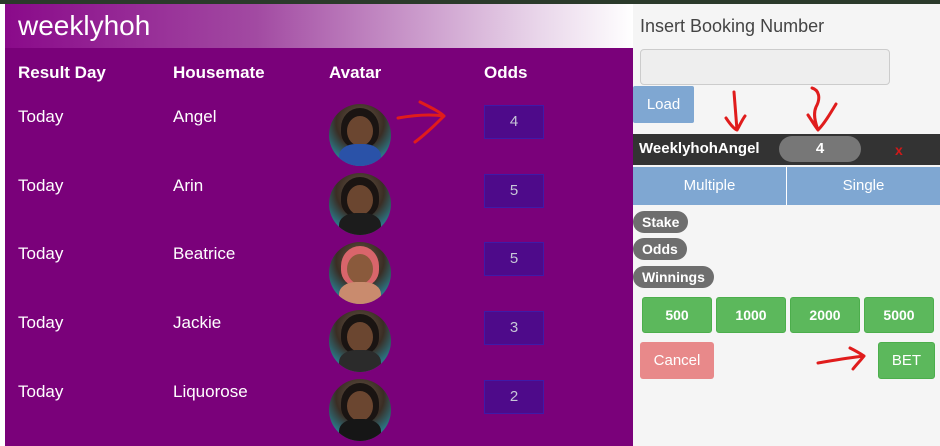  I want to click on header-odds: Odds, so click(506, 72).